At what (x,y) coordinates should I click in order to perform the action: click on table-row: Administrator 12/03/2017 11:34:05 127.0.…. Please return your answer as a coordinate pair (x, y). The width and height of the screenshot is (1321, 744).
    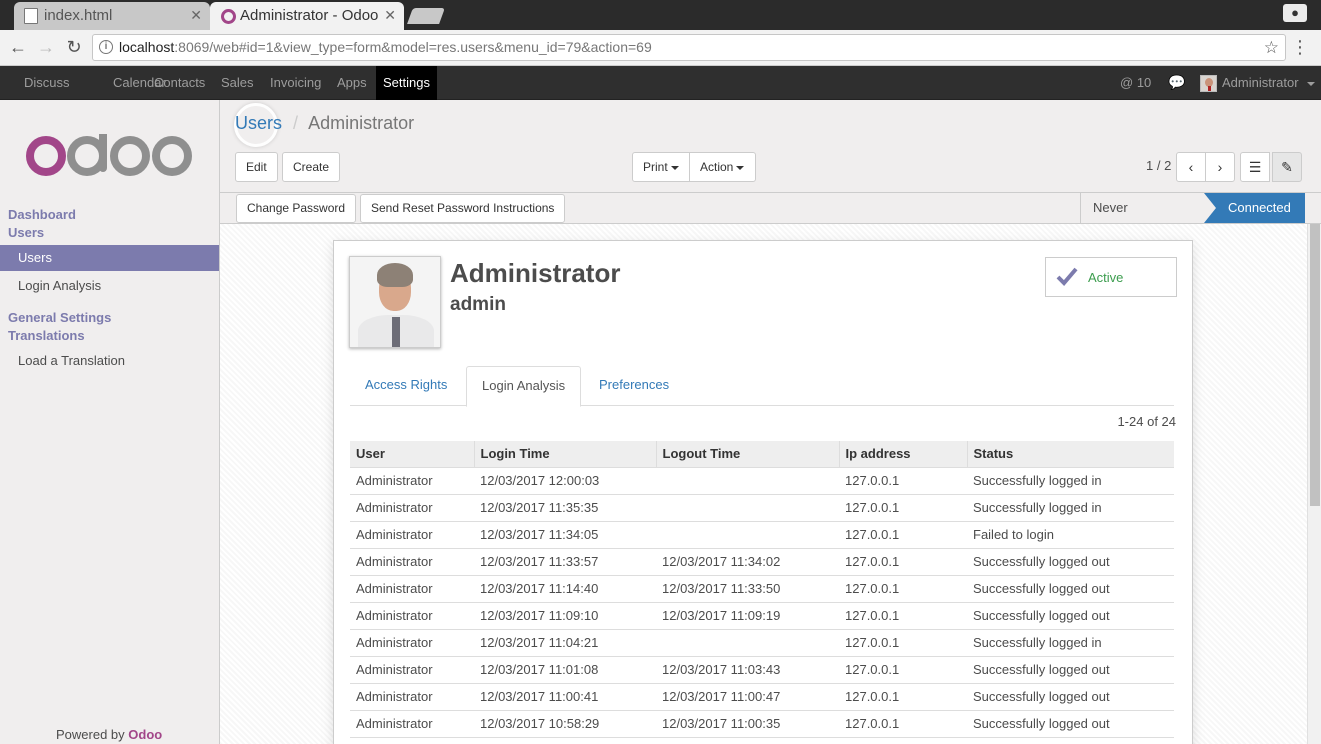
    Looking at the image, I should click on (762, 535).